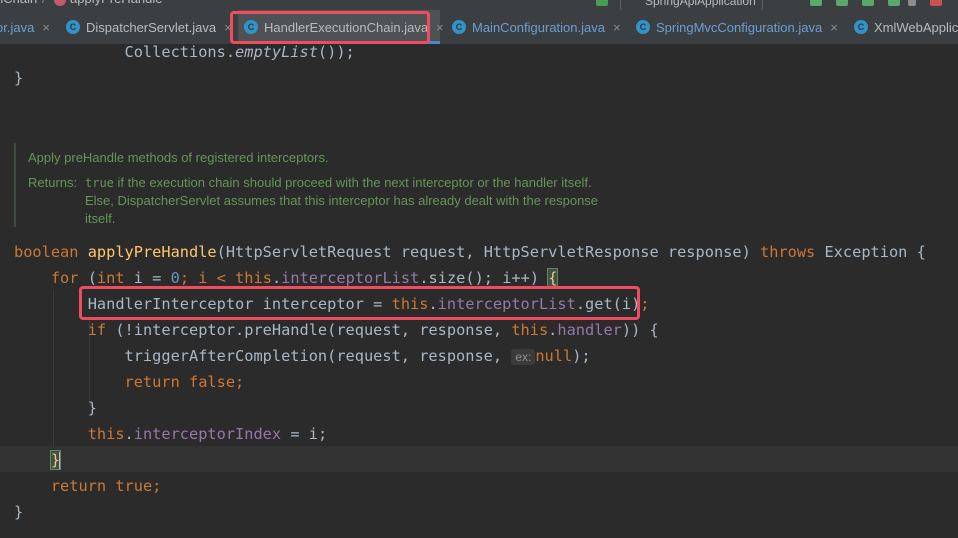 The height and width of the screenshot is (538, 958). Describe the element at coordinates (116, 3) in the screenshot. I see `breadcrumb-method: applyPreHandle` at that location.